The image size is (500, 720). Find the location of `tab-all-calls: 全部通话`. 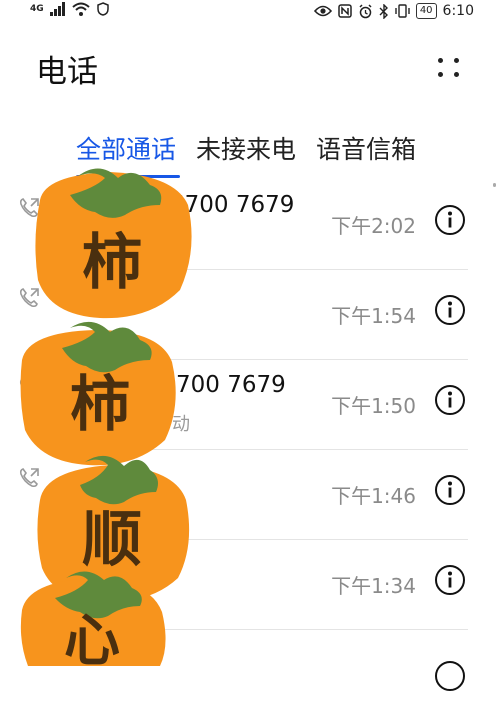

tab-all-calls: 全部通话 is located at coordinates (126, 148).